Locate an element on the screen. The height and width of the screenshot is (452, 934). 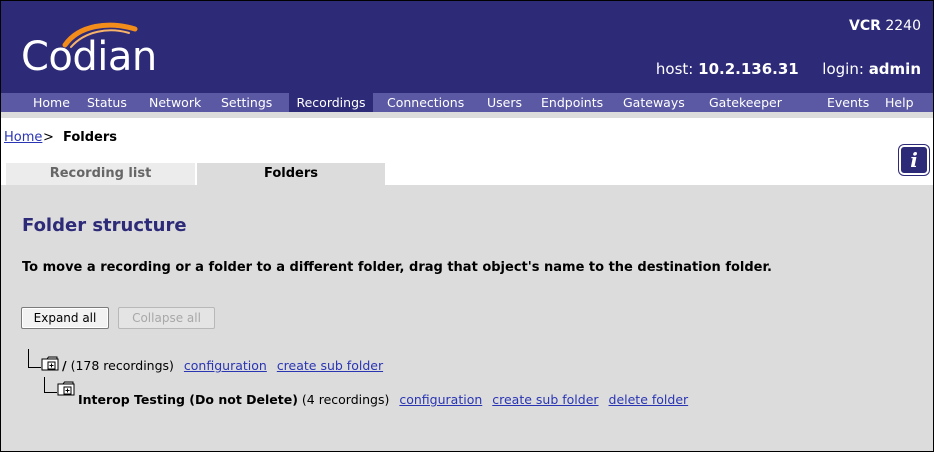
product-number: 2240 is located at coordinates (903, 26).